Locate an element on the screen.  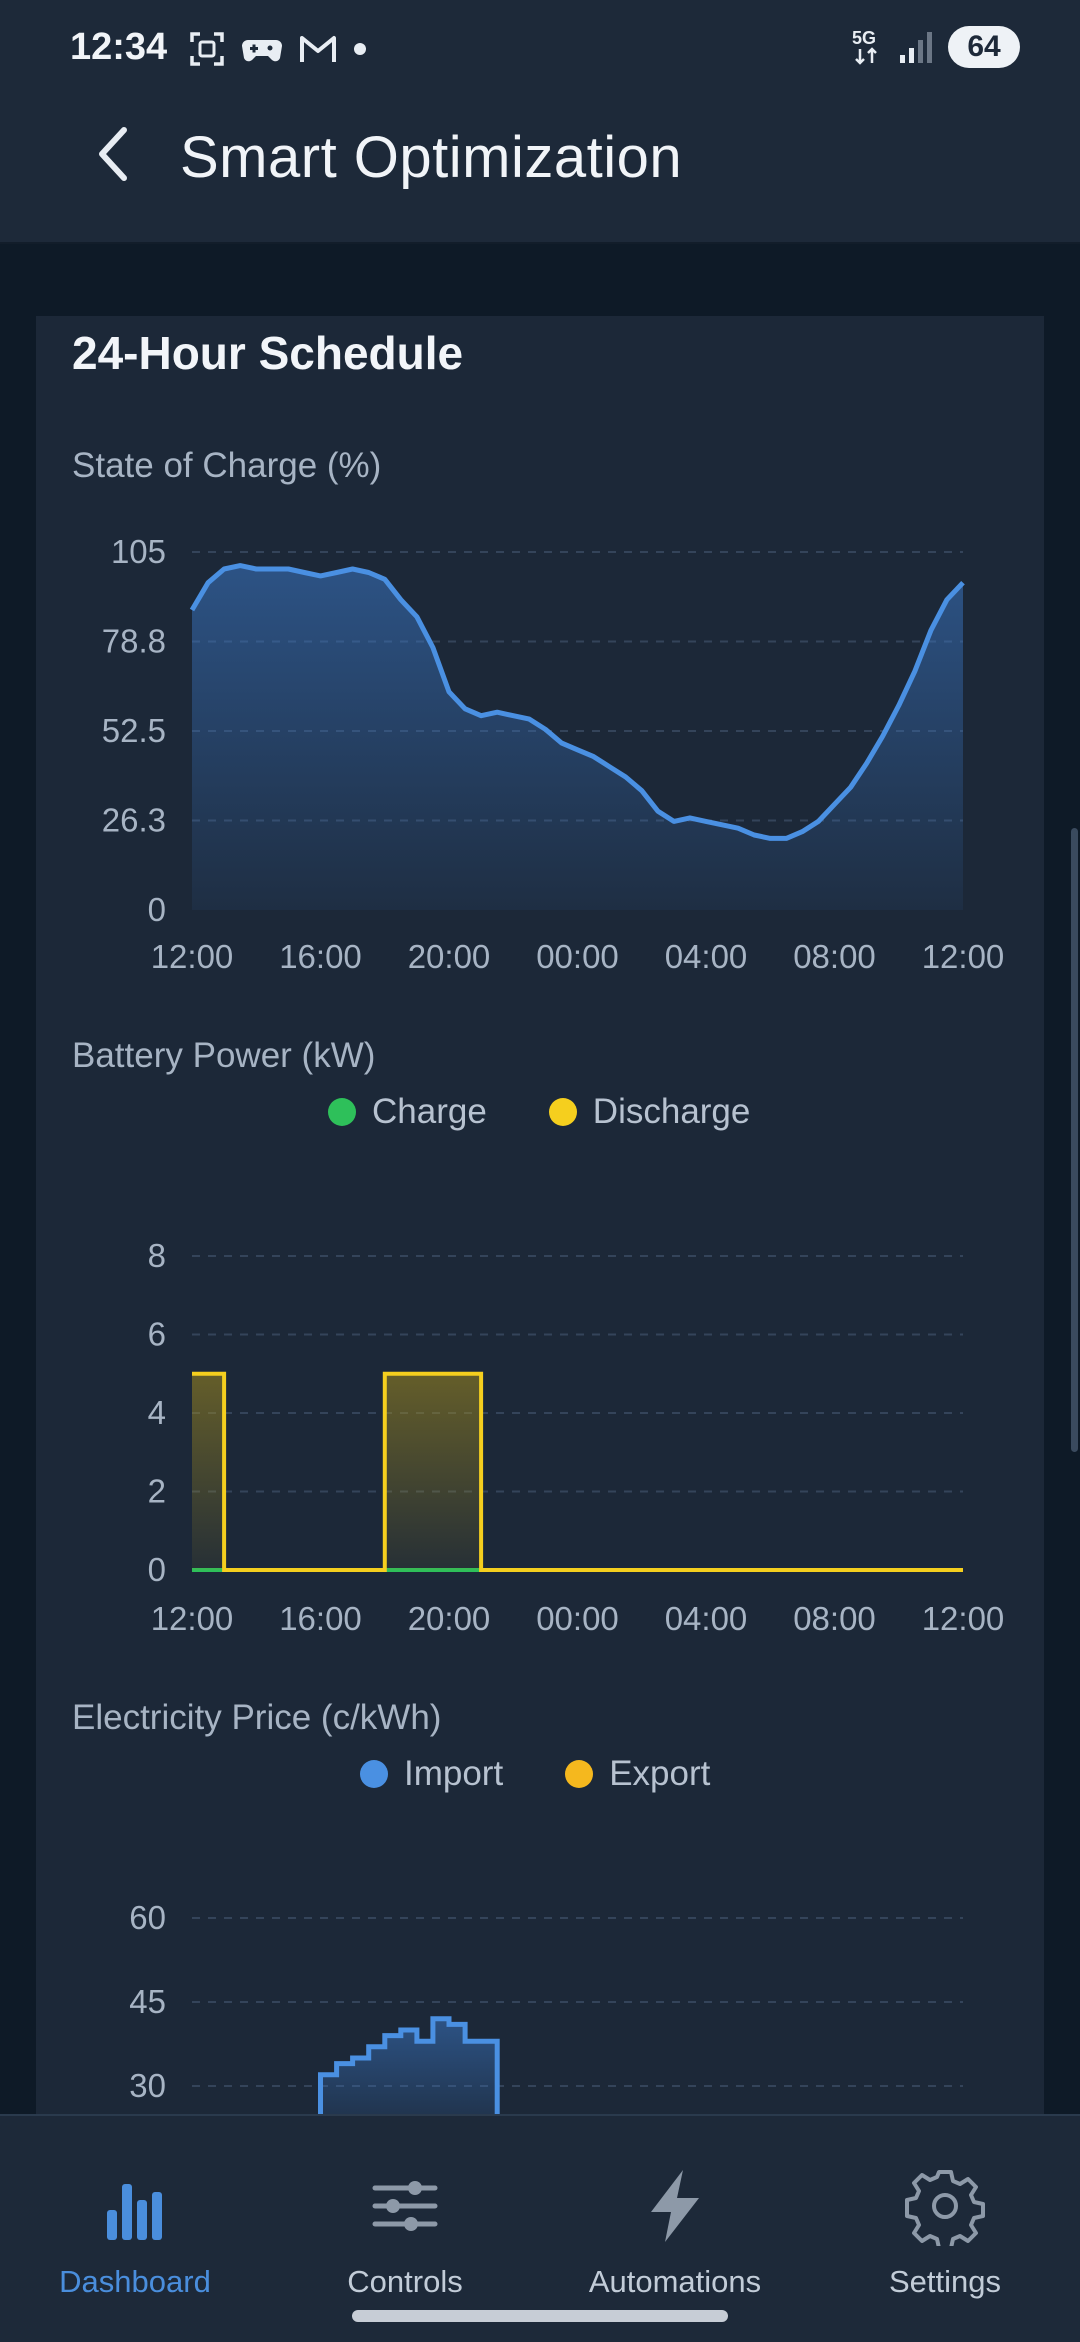
status-system-icons: 5G 64 is located at coordinates (935, 47).